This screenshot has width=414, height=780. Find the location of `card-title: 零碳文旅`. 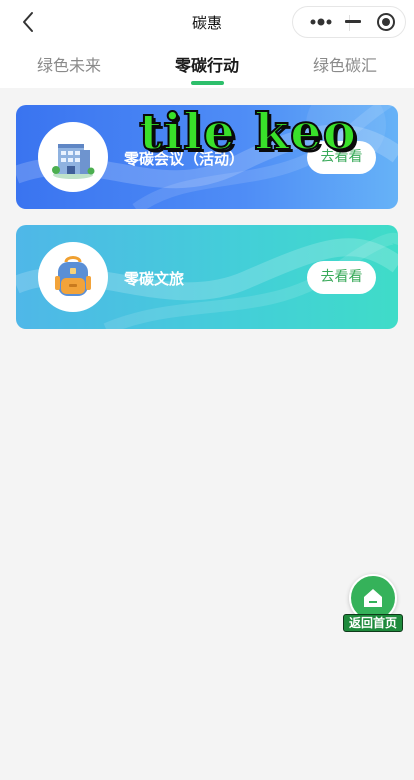

card-title: 零碳文旅 is located at coordinates (154, 279).